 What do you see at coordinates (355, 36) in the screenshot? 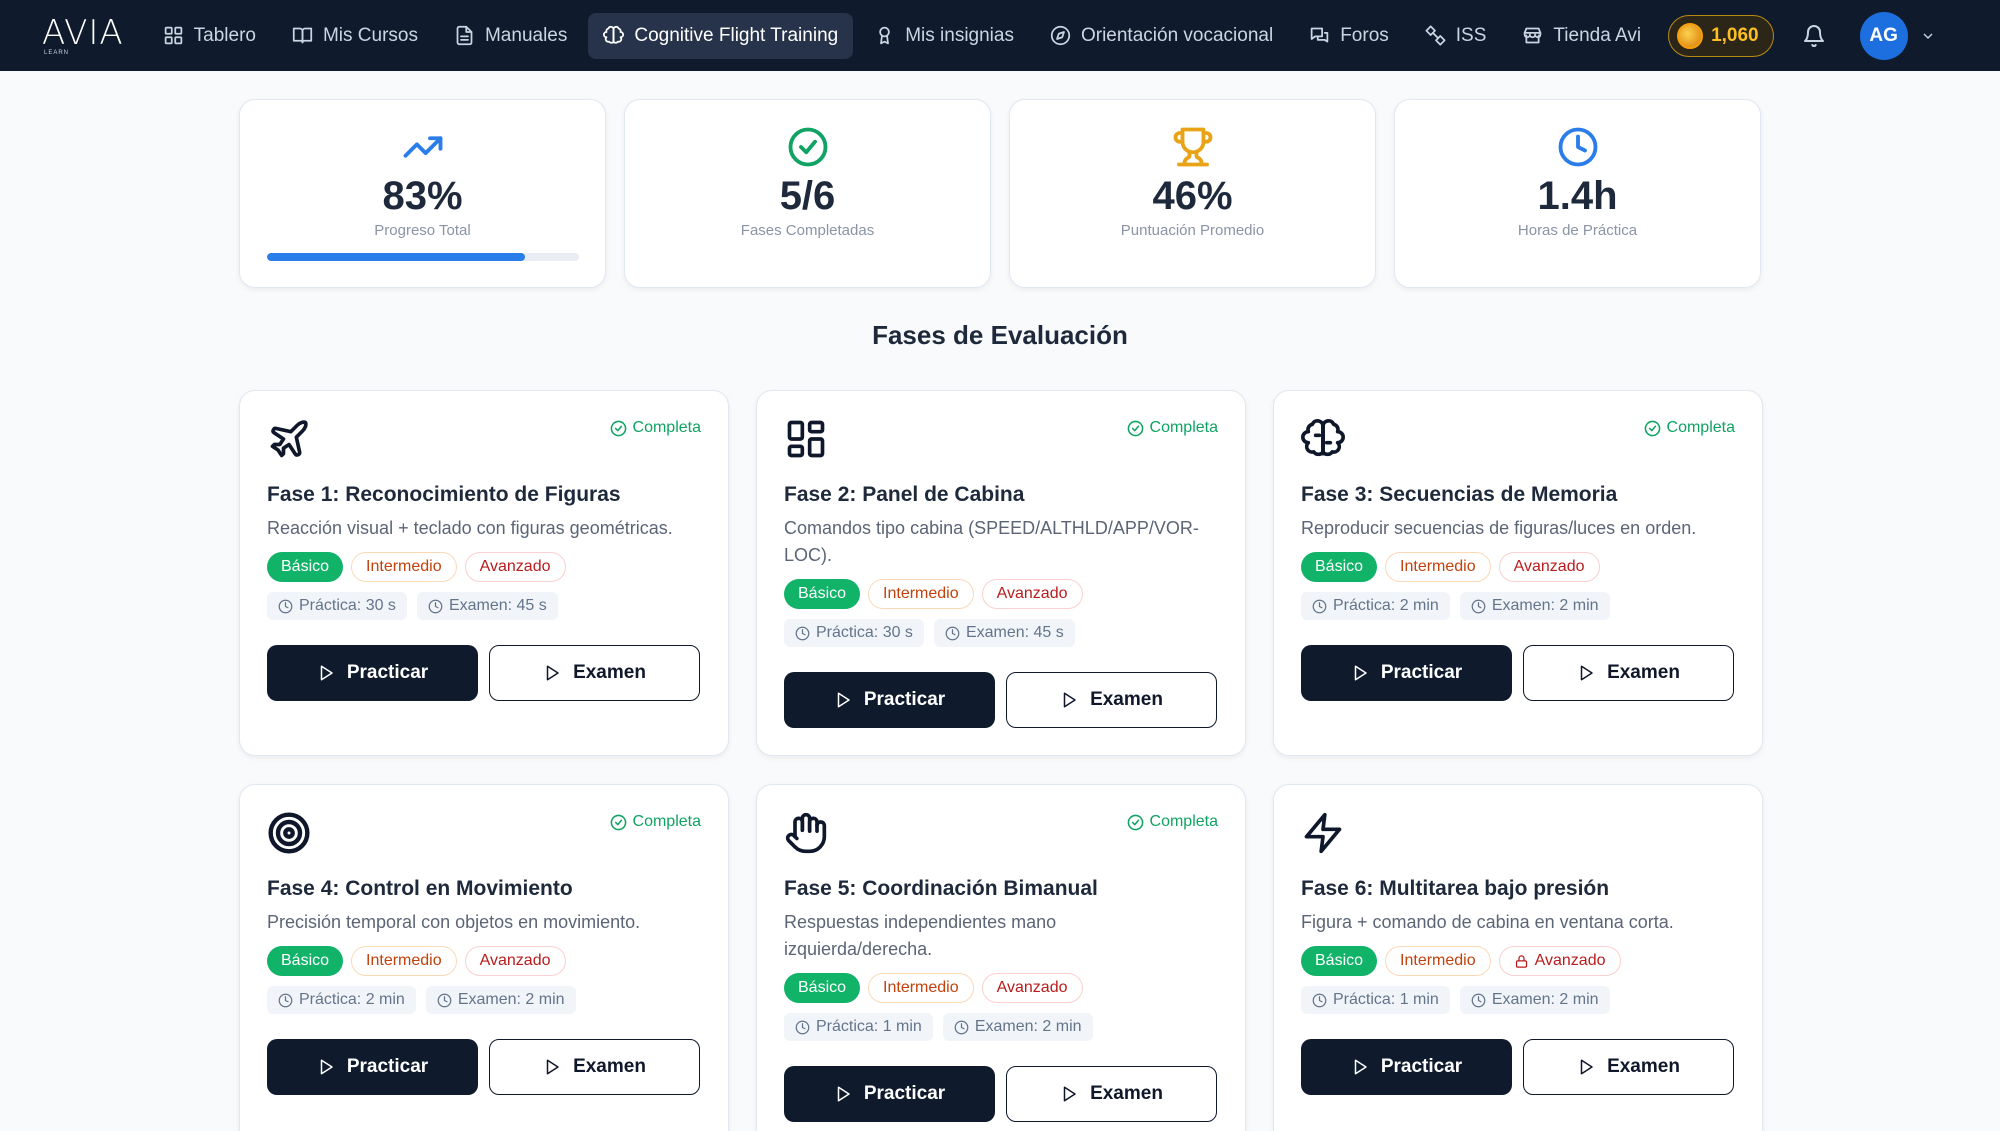
I see `nav-item-mis-cursos: Mis Cursos` at bounding box center [355, 36].